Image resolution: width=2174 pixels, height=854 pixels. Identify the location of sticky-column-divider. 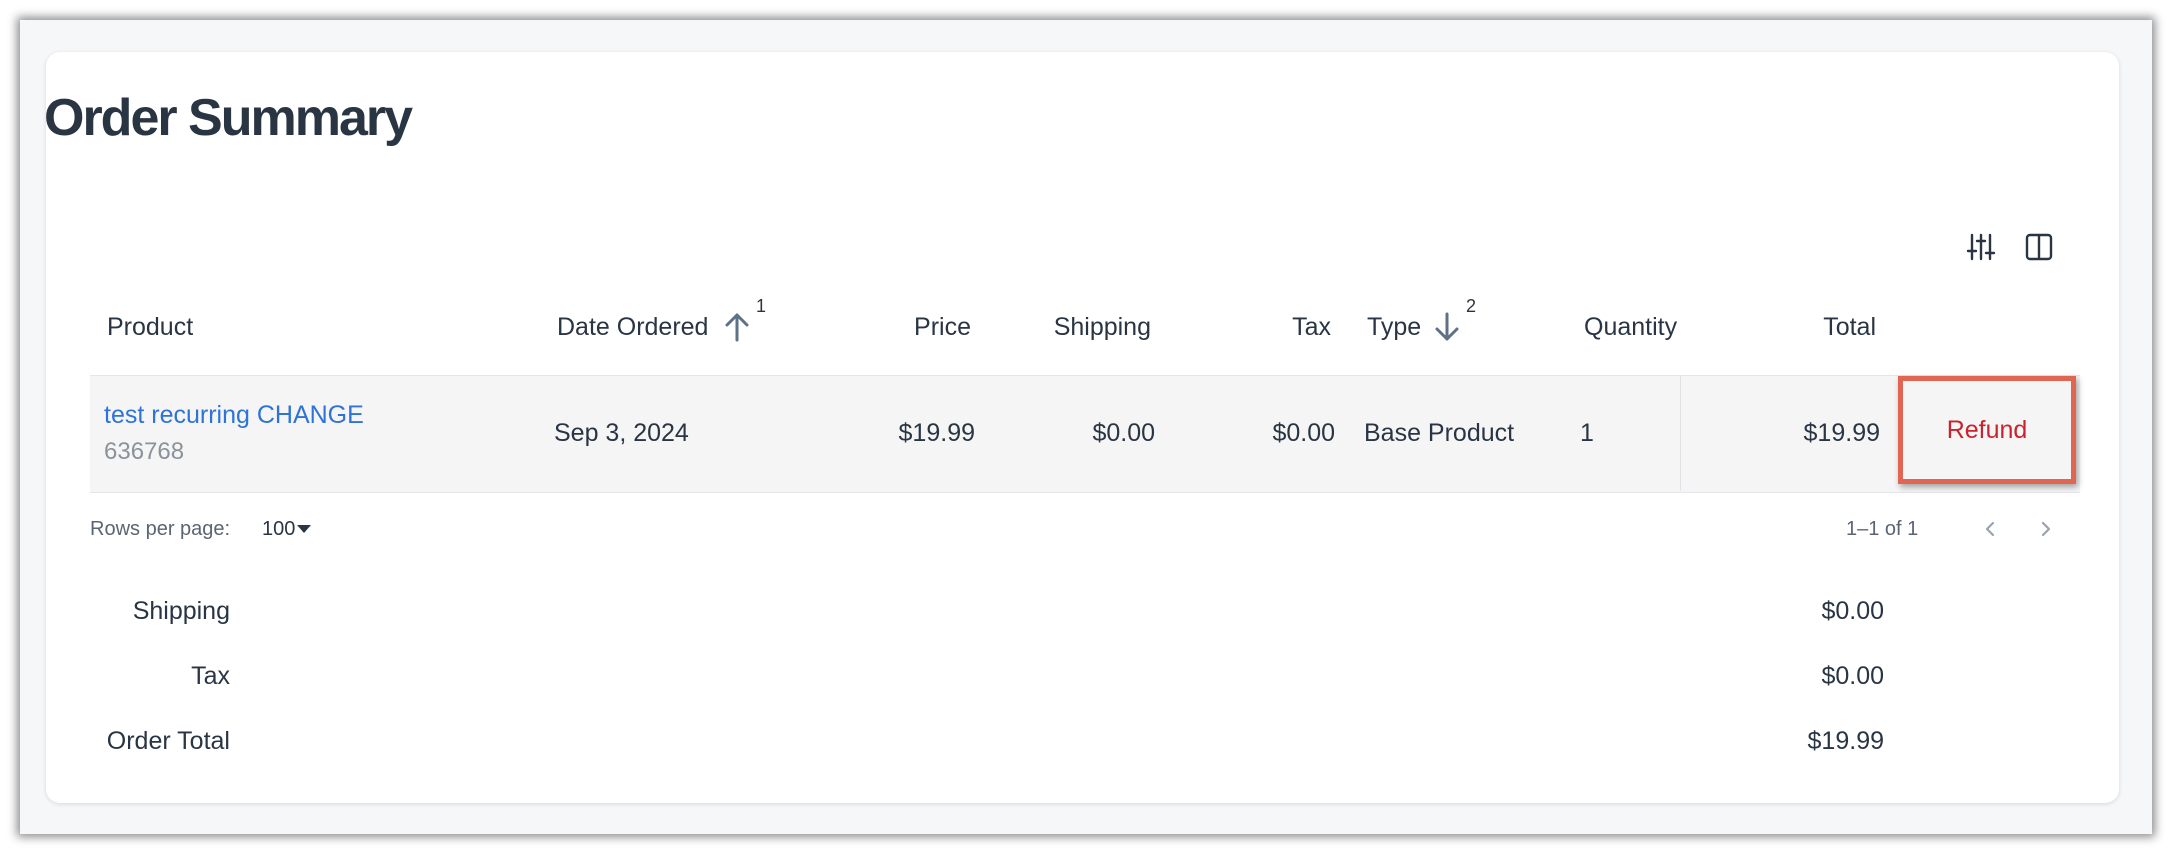
(1680, 433).